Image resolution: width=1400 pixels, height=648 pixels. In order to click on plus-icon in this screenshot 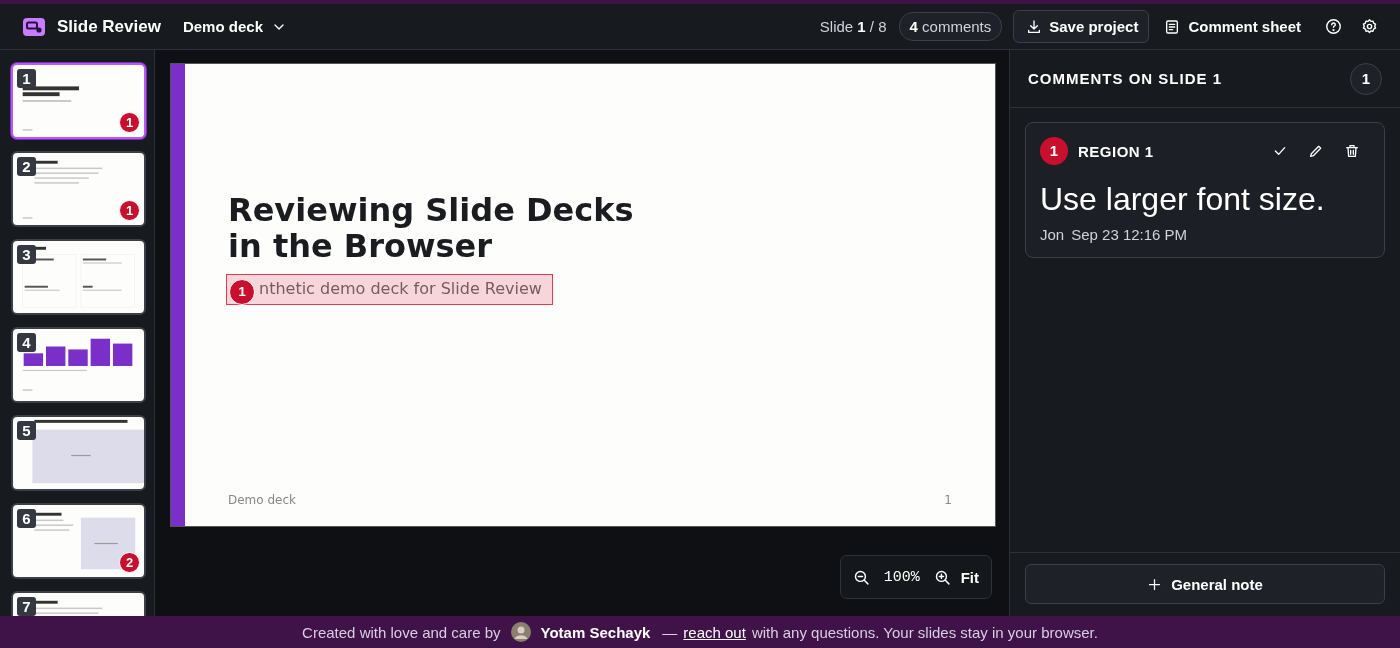, I will do `click(1155, 584)`.